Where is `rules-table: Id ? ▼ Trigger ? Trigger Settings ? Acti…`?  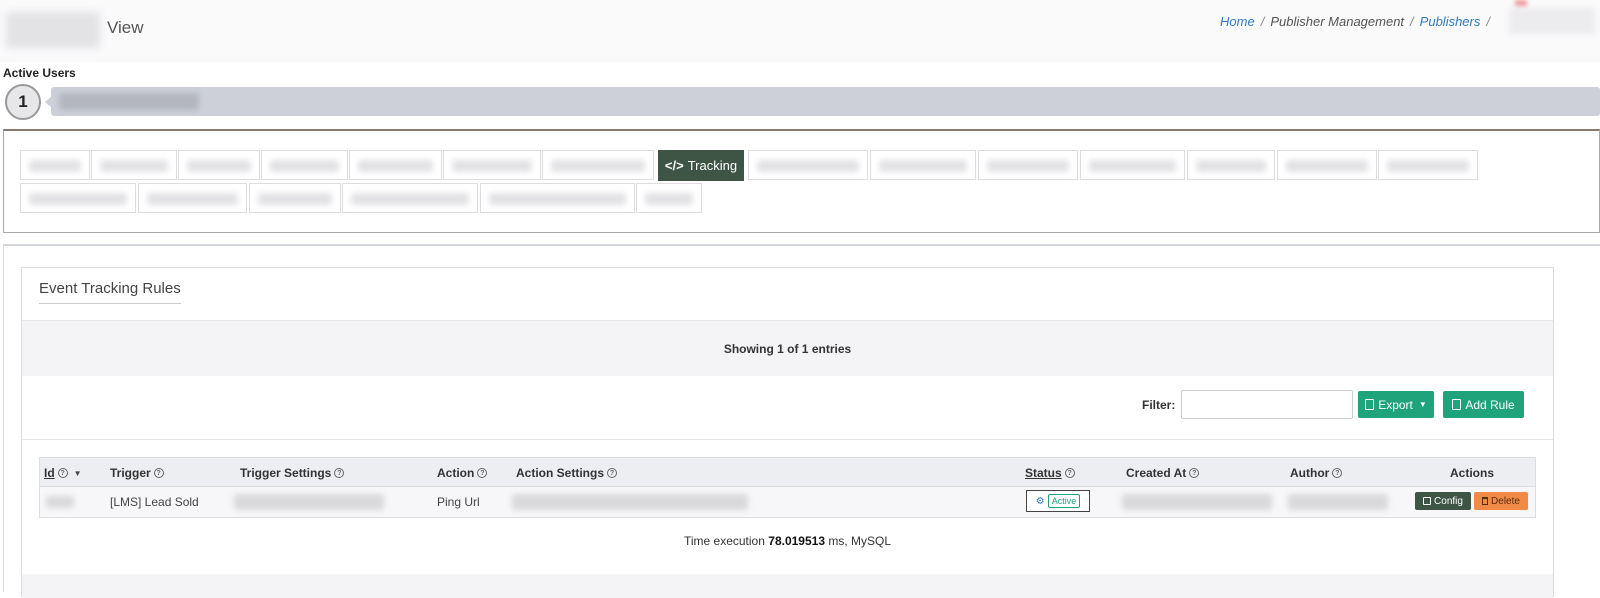 rules-table: Id ? ▼ Trigger ? Trigger Settings ? Acti… is located at coordinates (787, 487).